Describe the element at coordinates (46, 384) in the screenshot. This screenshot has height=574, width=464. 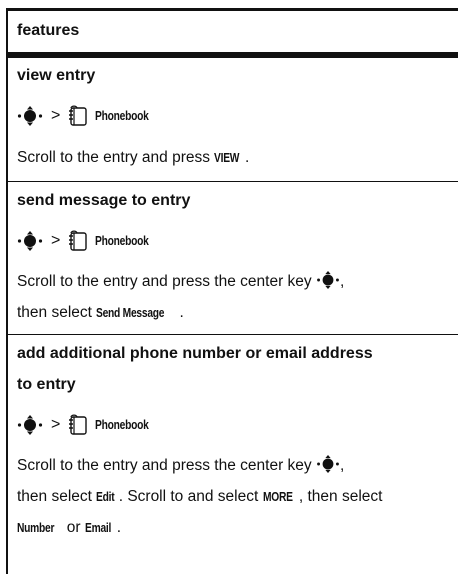
I see `section-title-add-number-cont: to entry` at that location.